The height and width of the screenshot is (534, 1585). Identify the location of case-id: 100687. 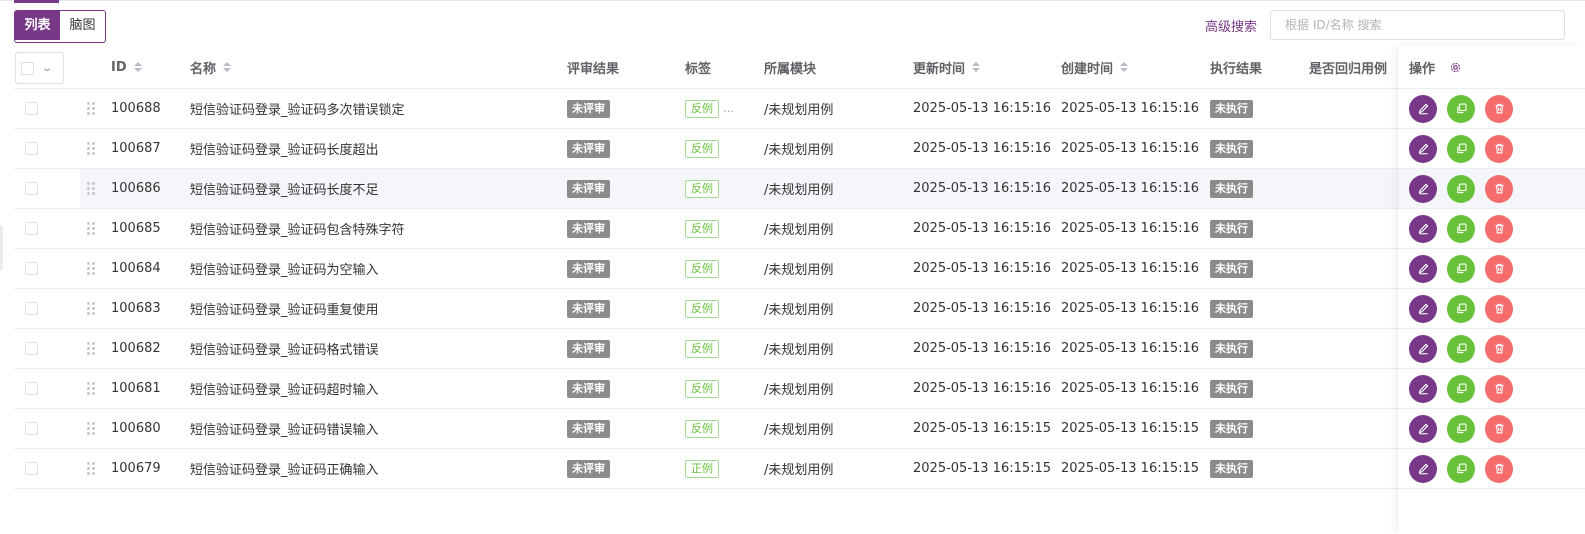
(136, 148).